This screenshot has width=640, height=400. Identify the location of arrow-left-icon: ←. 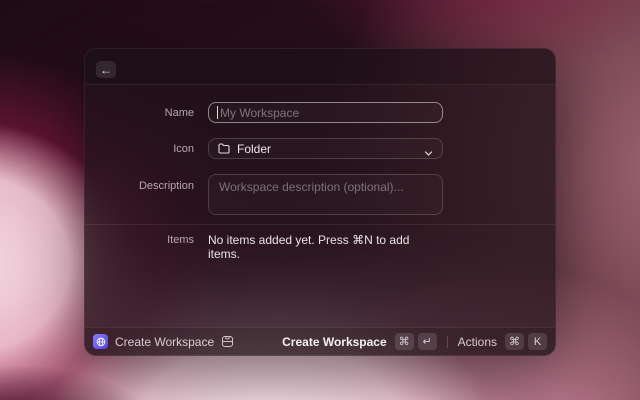
(106, 69).